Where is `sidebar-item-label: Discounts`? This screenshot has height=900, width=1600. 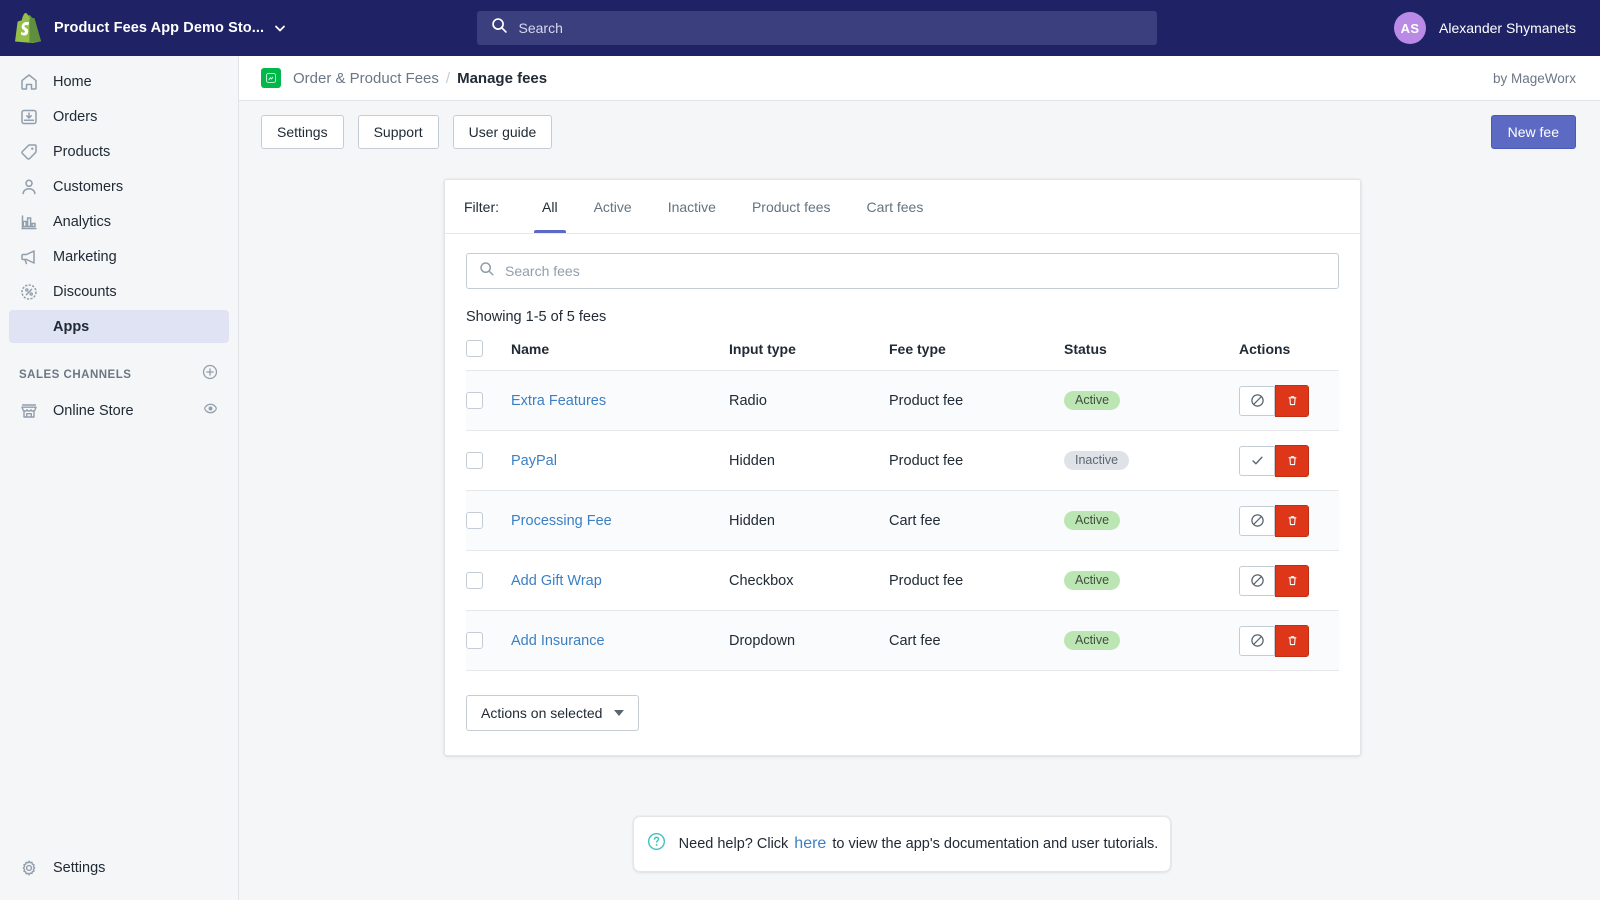 sidebar-item-label: Discounts is located at coordinates (85, 291).